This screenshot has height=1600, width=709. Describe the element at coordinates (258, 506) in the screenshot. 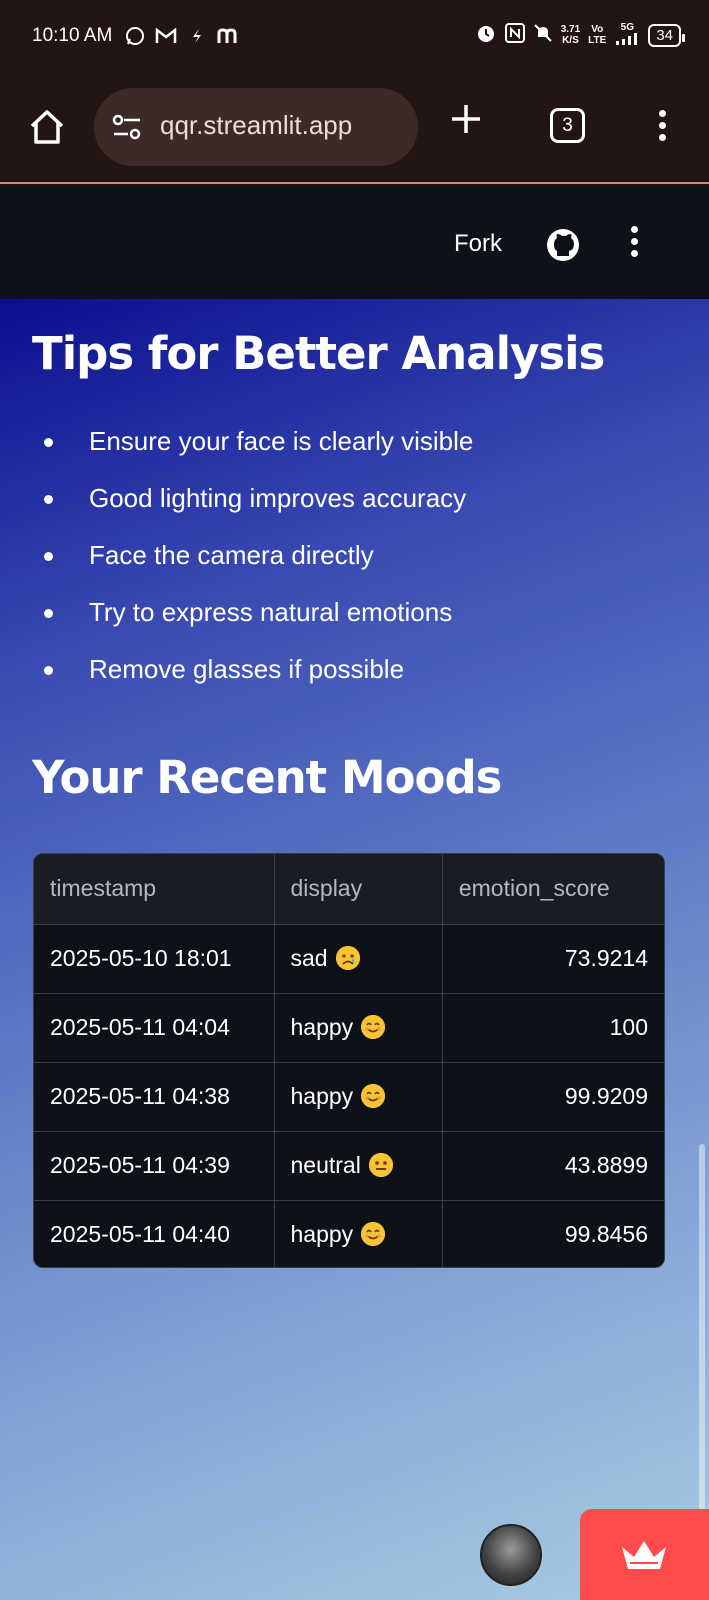

I see `tip-item: Good lighting improves accuracy` at that location.